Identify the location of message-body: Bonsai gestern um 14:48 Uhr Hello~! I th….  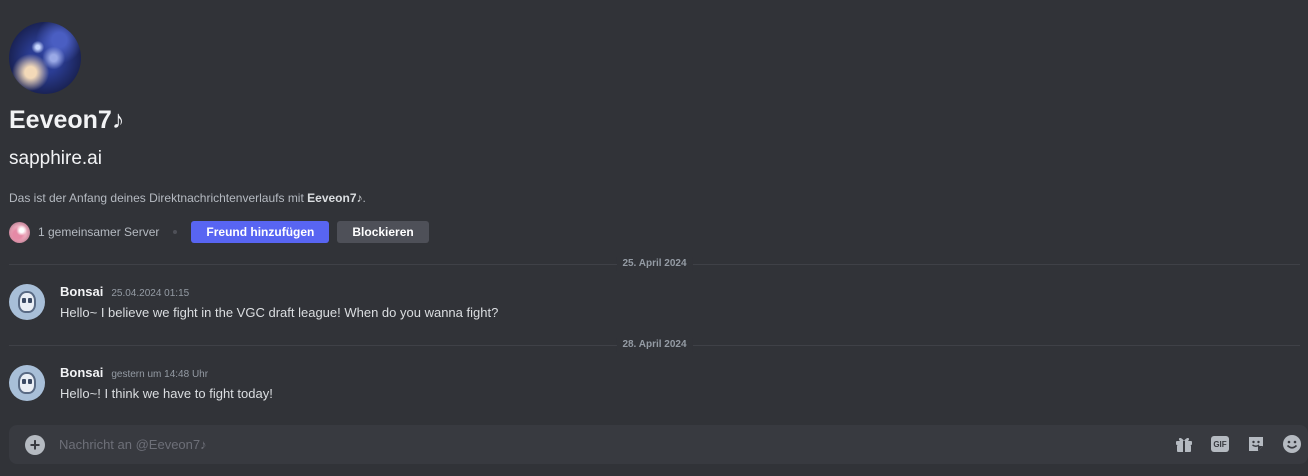
(166, 384).